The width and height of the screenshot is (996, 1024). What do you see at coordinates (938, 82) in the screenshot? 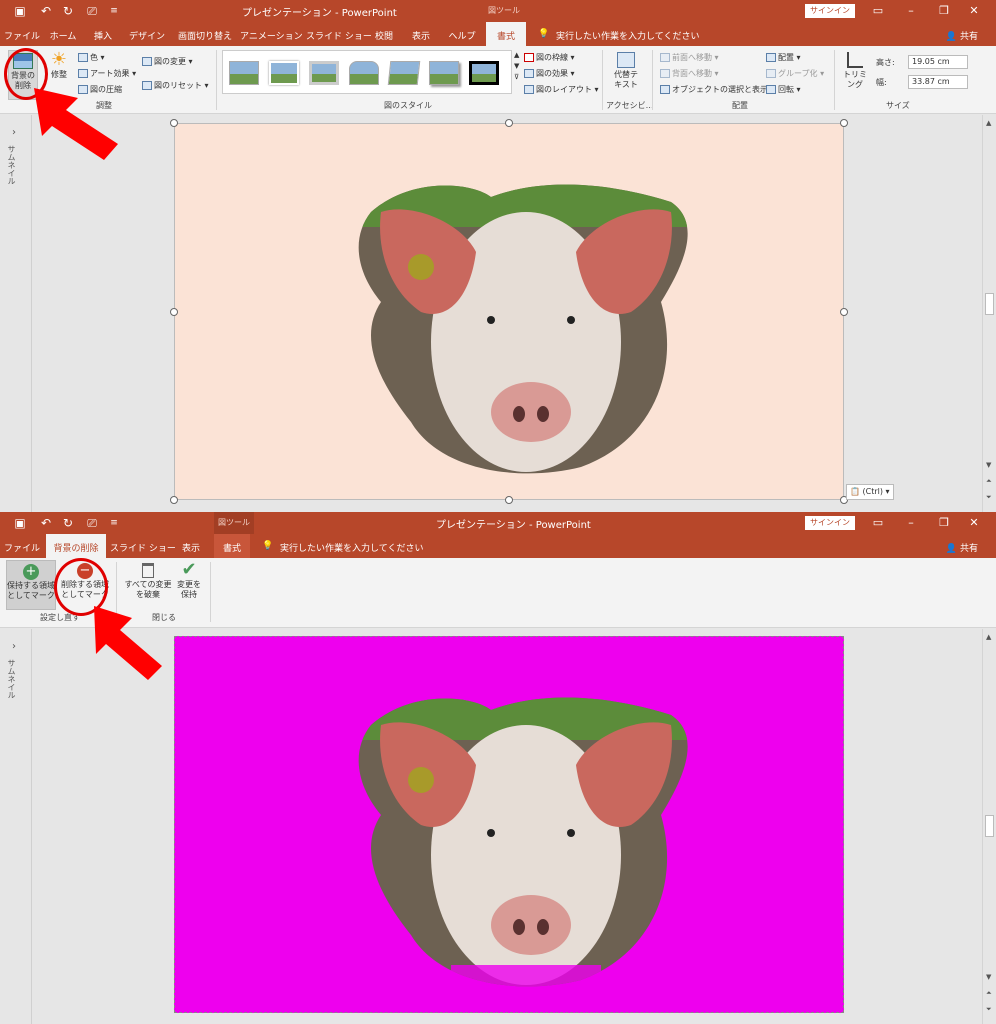
I see `width-input: 33.87 cm` at bounding box center [938, 82].